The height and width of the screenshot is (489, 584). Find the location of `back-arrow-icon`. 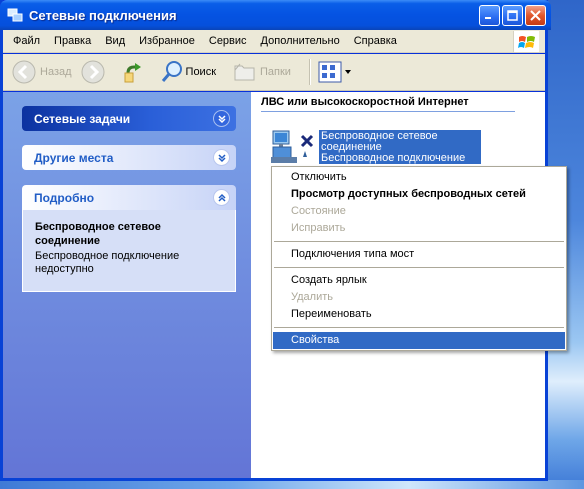

back-arrow-icon is located at coordinates (24, 72).